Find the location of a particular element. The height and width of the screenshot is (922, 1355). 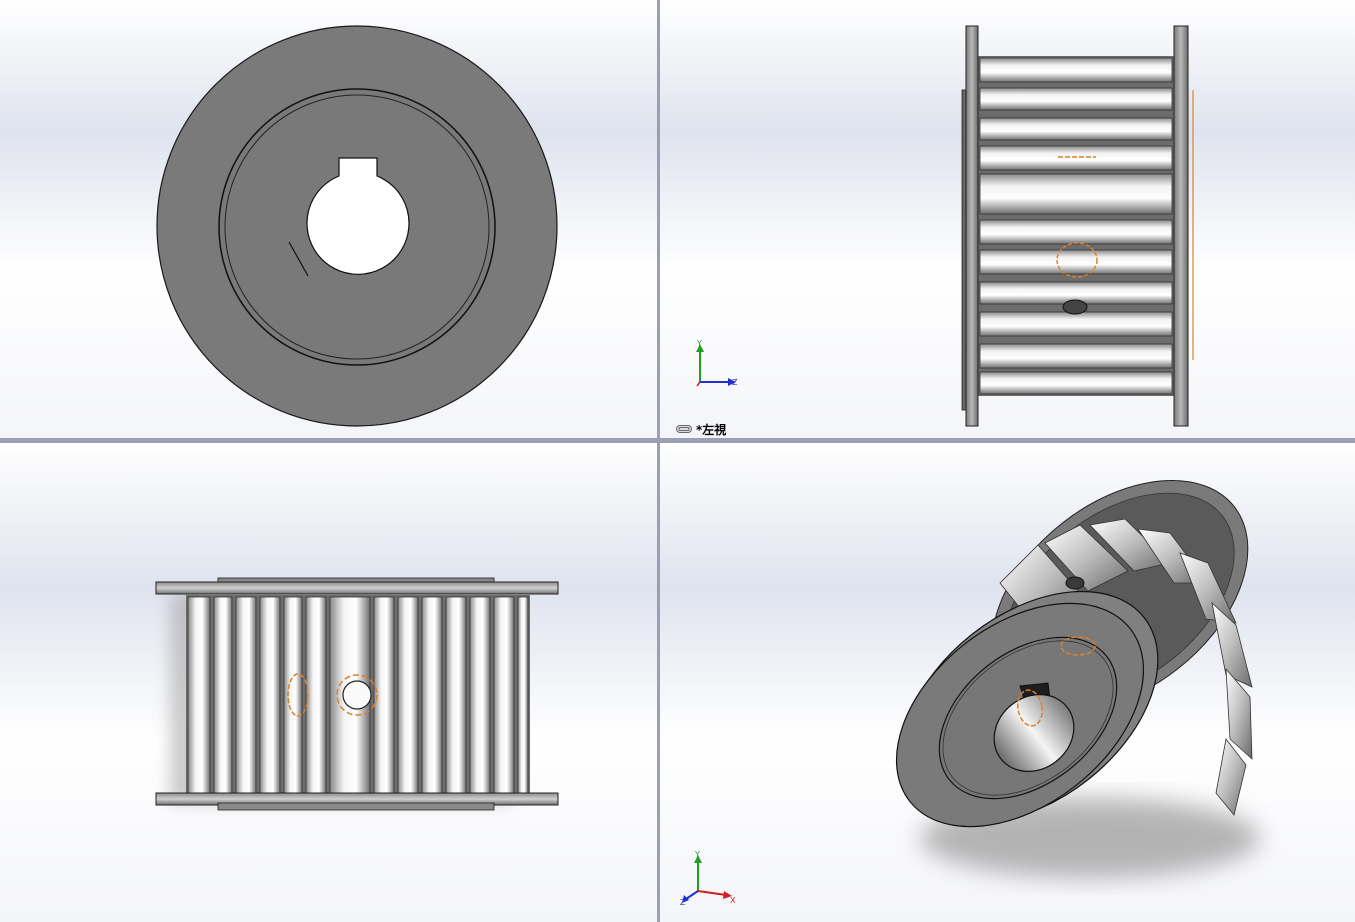

axis-triad-iso: Y X Z is located at coordinates (708, 877).